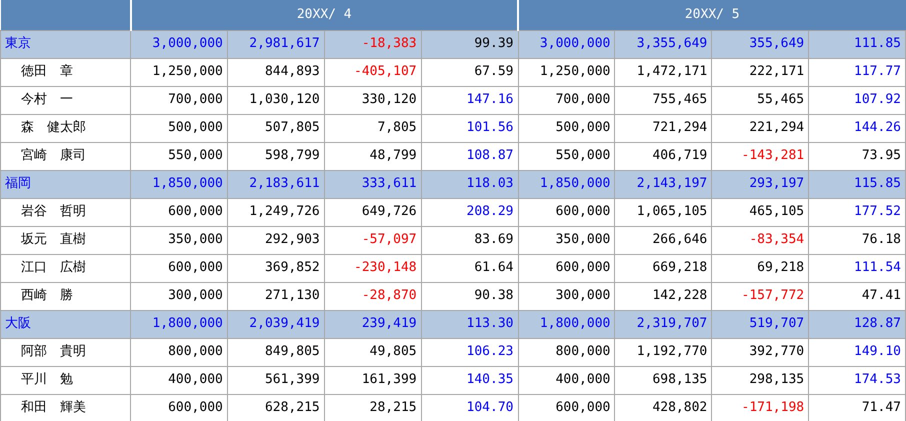 The image size is (906, 421). What do you see at coordinates (275, 44) in the screenshot?
I see `table-cell: 2,981,617` at bounding box center [275, 44].